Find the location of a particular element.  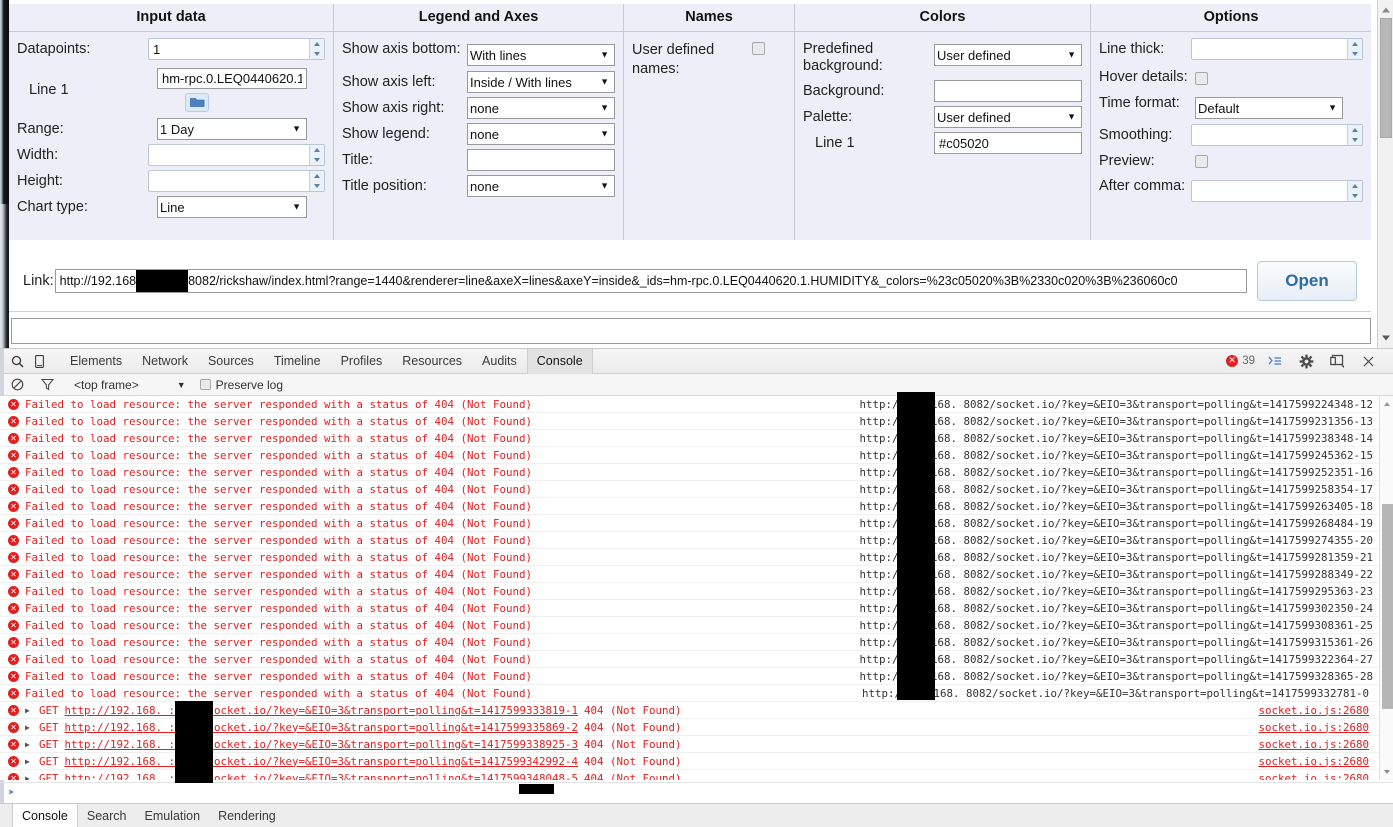

axis-bottom-select-wrap: With lines ▼ is located at coordinates (541, 55).